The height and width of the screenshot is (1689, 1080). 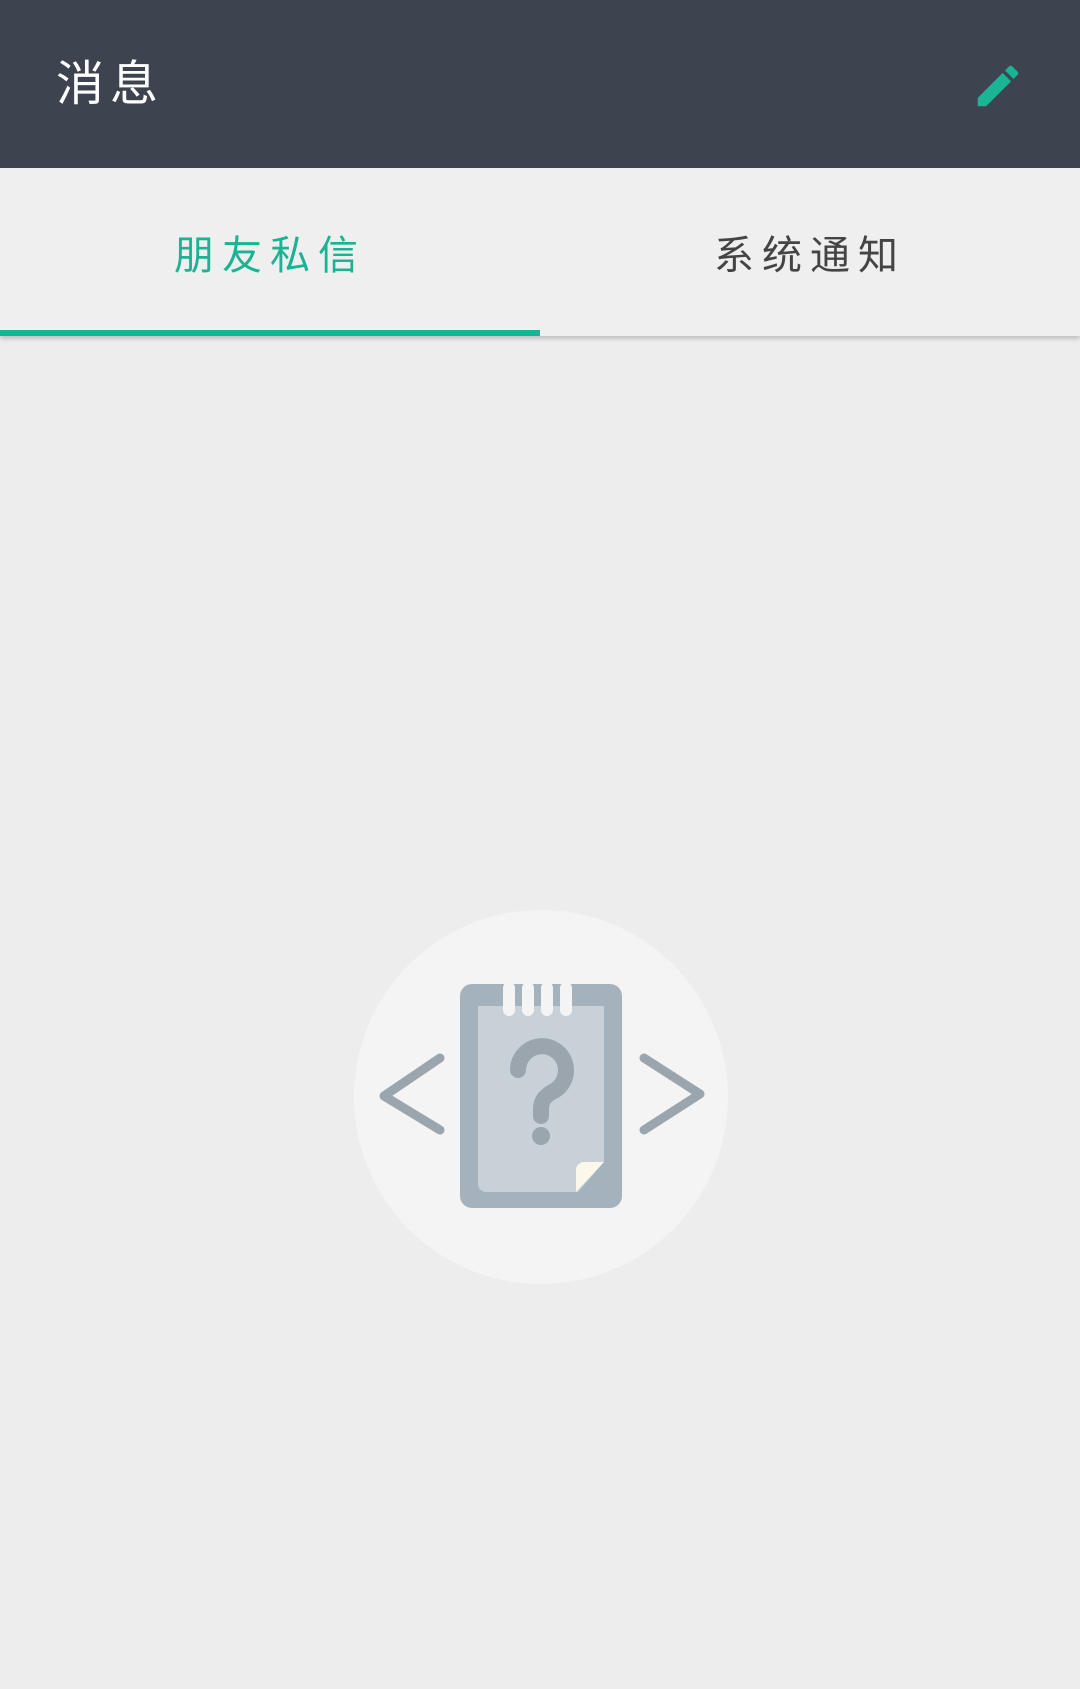 I want to click on tab-friend-messages: 朋友私信, so click(x=270, y=252).